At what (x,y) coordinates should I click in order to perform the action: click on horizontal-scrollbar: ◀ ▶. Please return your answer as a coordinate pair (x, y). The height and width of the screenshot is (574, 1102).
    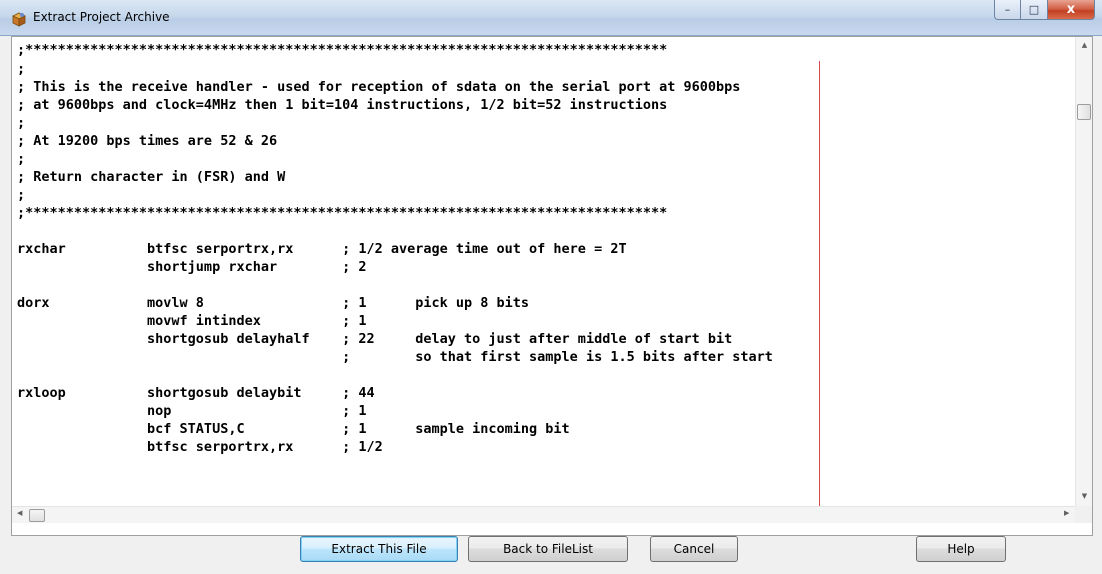
    Looking at the image, I should click on (544, 514).